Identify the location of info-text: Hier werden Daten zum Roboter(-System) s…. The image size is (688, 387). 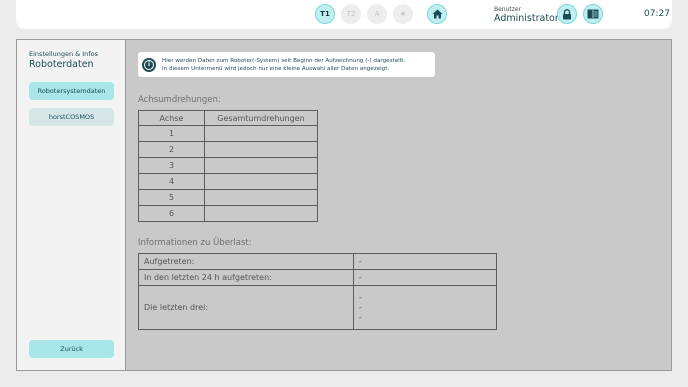
(283, 65).